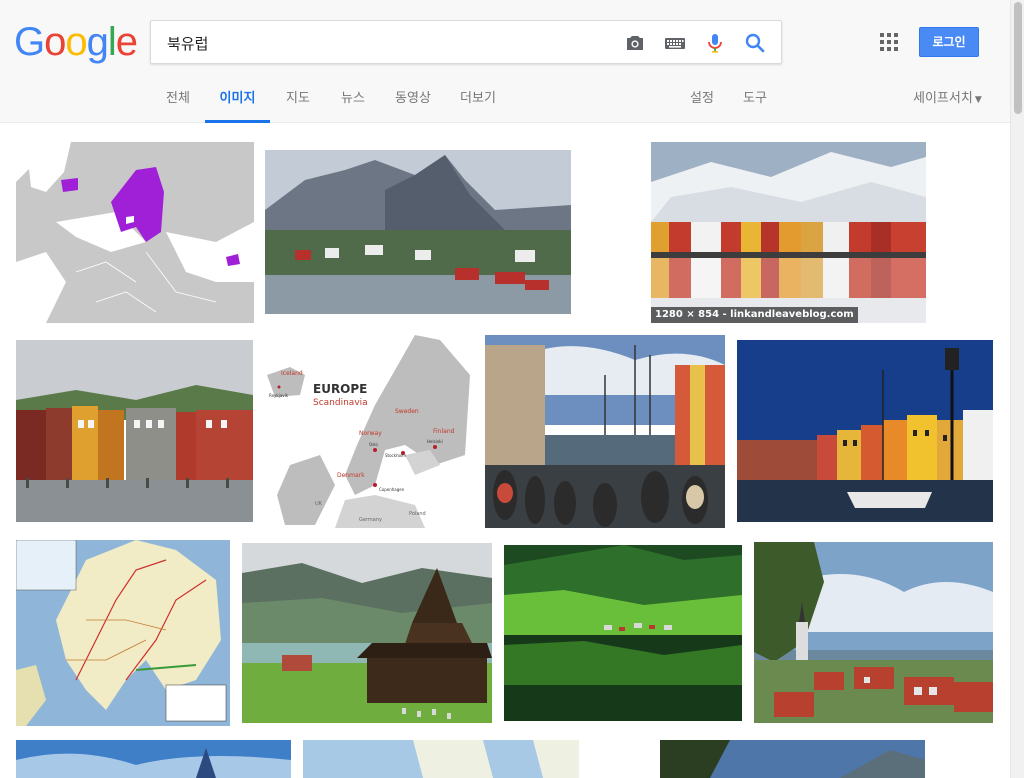 The image size is (1024, 778). Describe the element at coordinates (949, 42) in the screenshot. I see `login-button: 로그인` at that location.